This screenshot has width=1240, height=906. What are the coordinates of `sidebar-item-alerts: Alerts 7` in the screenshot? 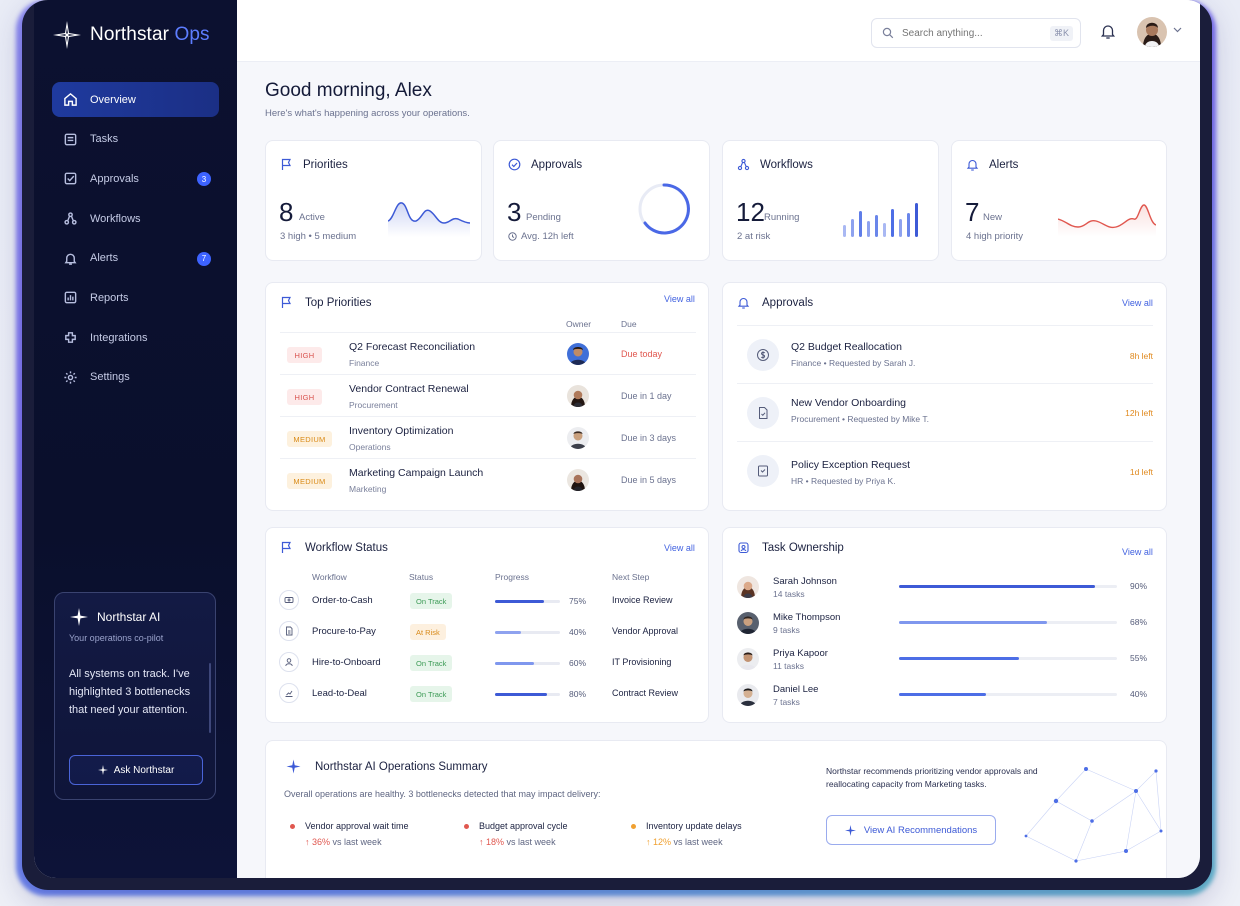 It's located at (135, 258).